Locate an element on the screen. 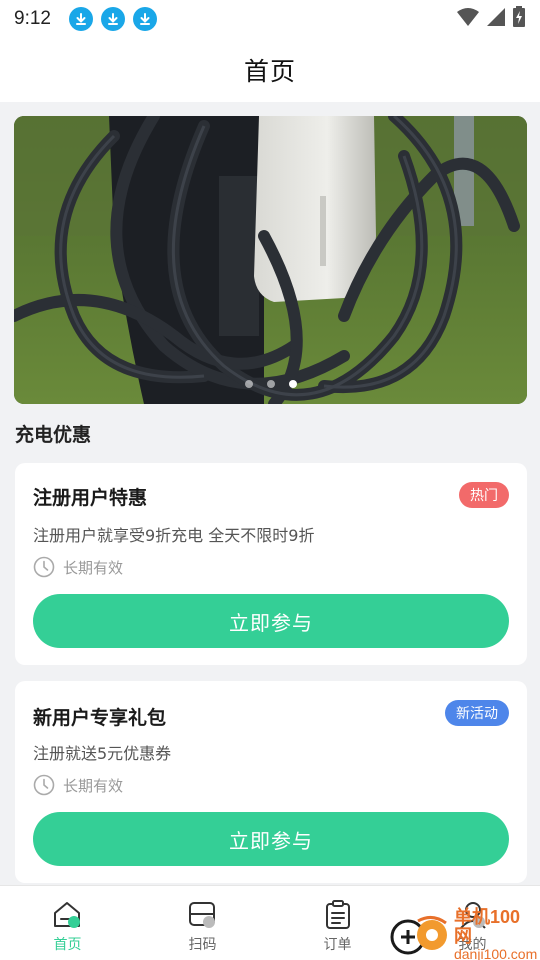  watermark-line1: 单机100网 is located at coordinates (487, 926).